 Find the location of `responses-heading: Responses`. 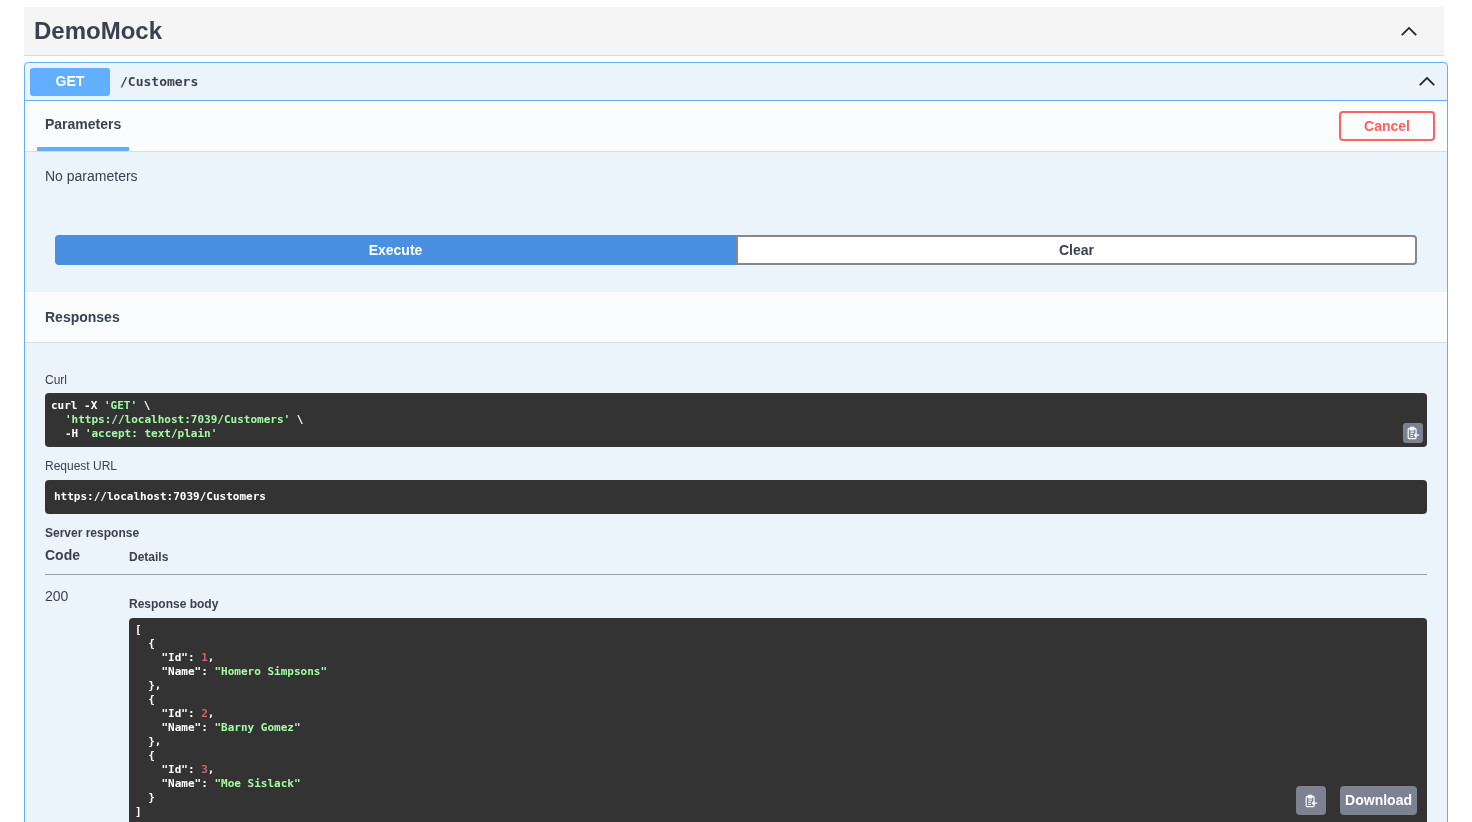

responses-heading: Responses is located at coordinates (82, 317).